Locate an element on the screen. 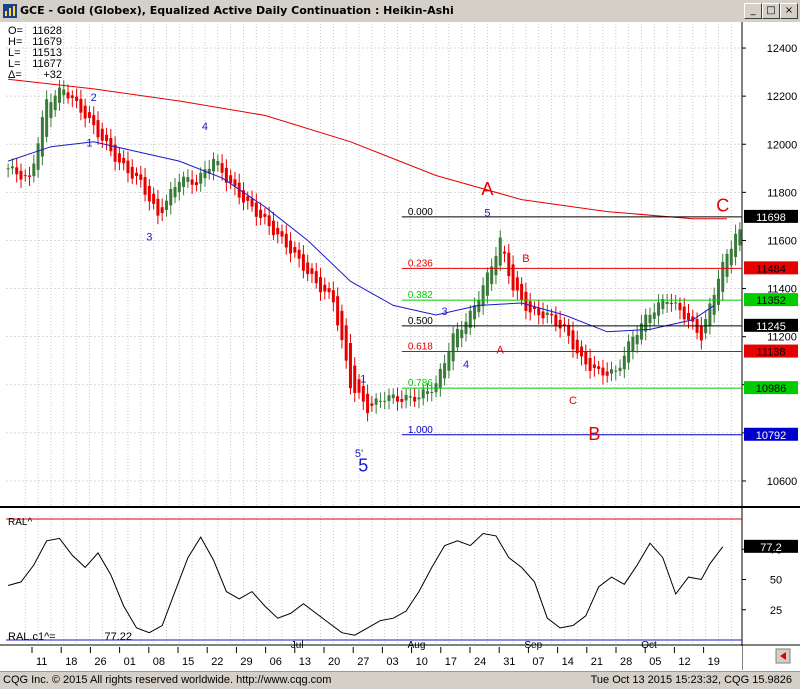 Image resolution: width=800 pixels, height=689 pixels. close-button: × is located at coordinates (789, 11).